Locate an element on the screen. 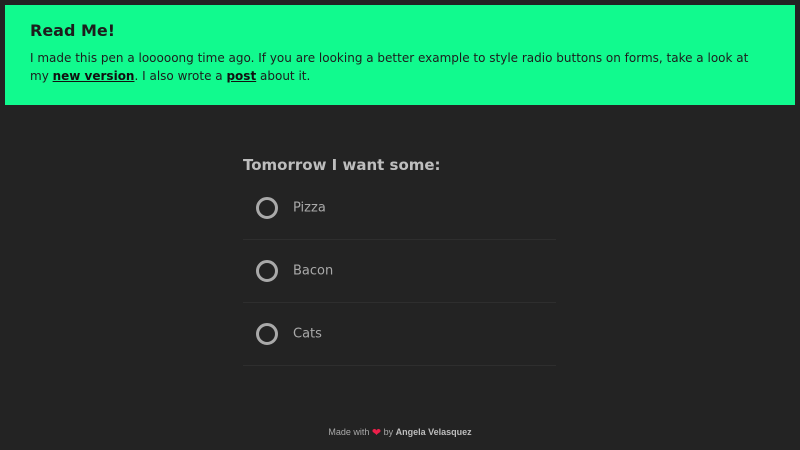  radio-option-label: Cats is located at coordinates (307, 334).